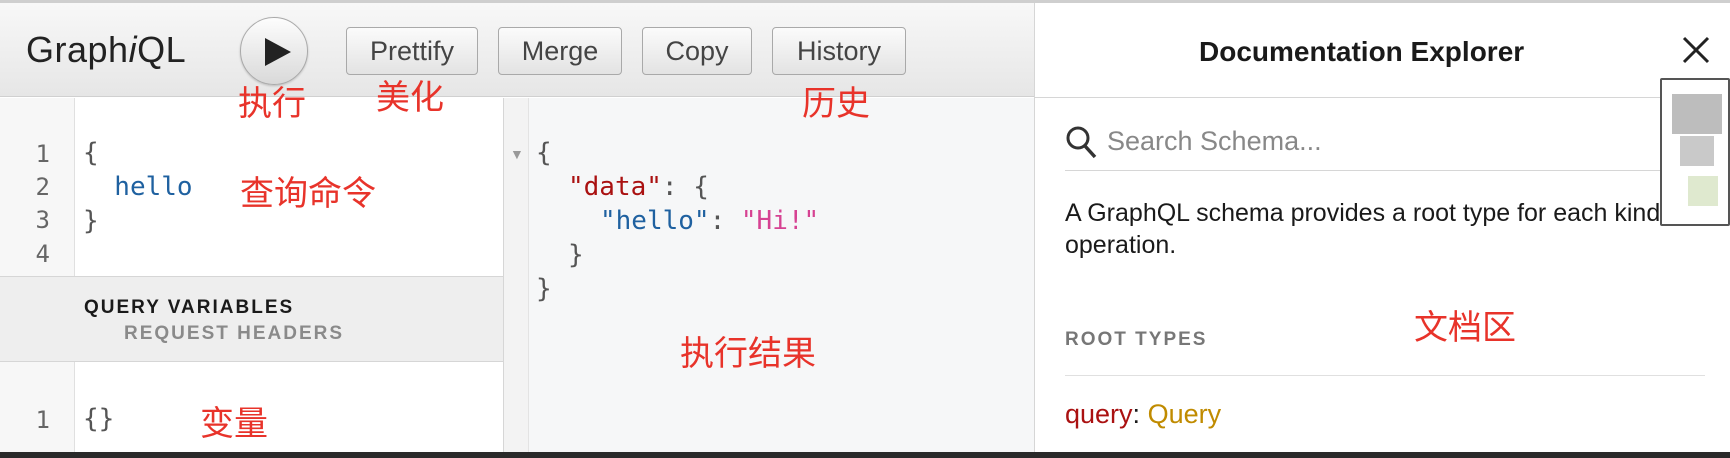  Describe the element at coordinates (697, 51) in the screenshot. I see `copy-button: Copy` at that location.